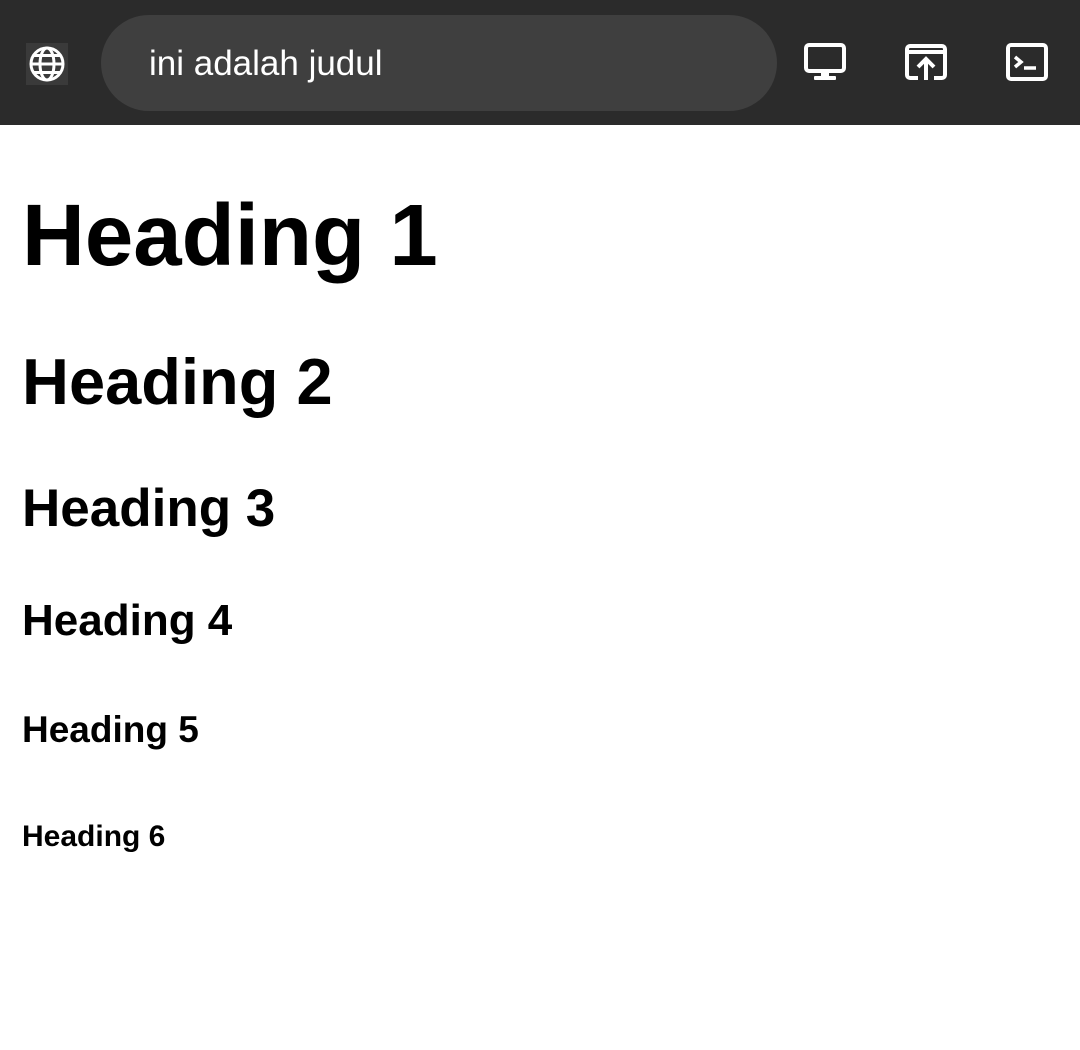 This screenshot has width=1080, height=1050. What do you see at coordinates (127, 620) in the screenshot?
I see `heading-4: Heading 4` at bounding box center [127, 620].